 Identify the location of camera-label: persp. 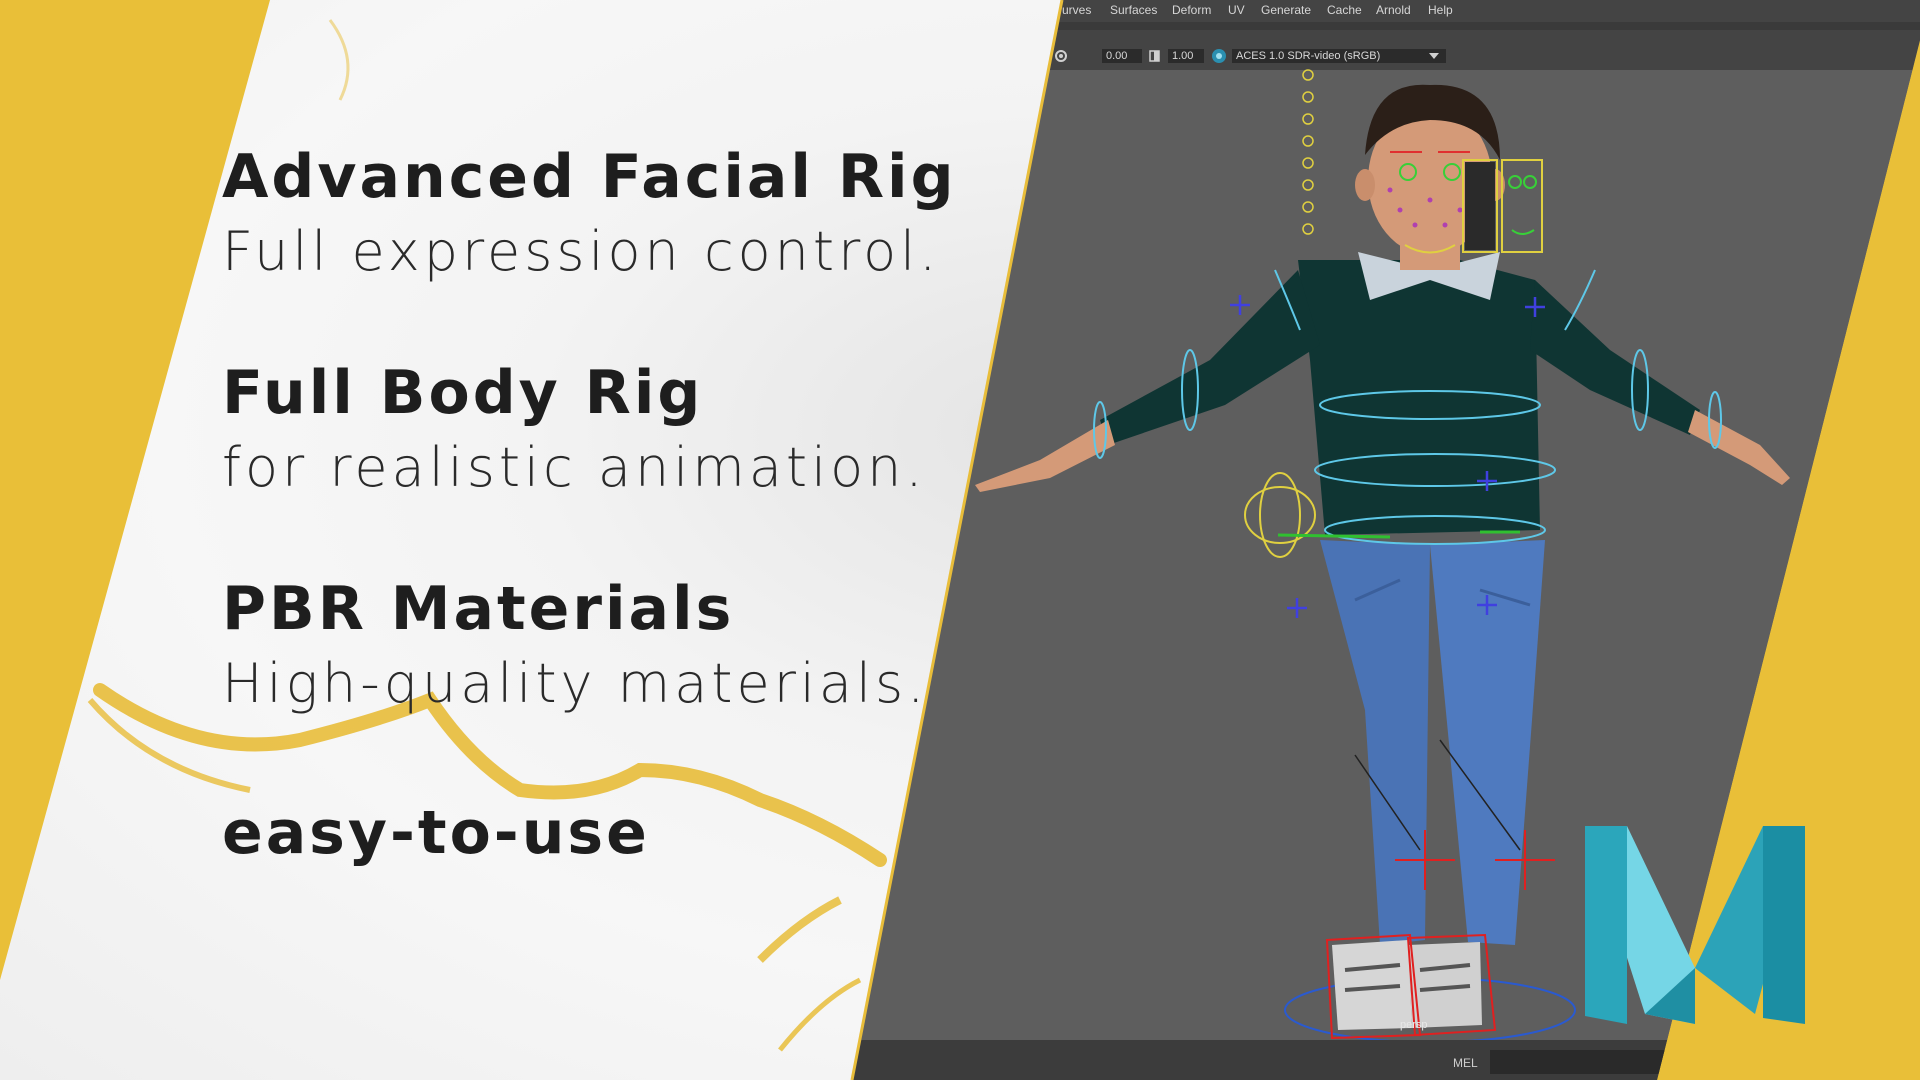
(1414, 1025).